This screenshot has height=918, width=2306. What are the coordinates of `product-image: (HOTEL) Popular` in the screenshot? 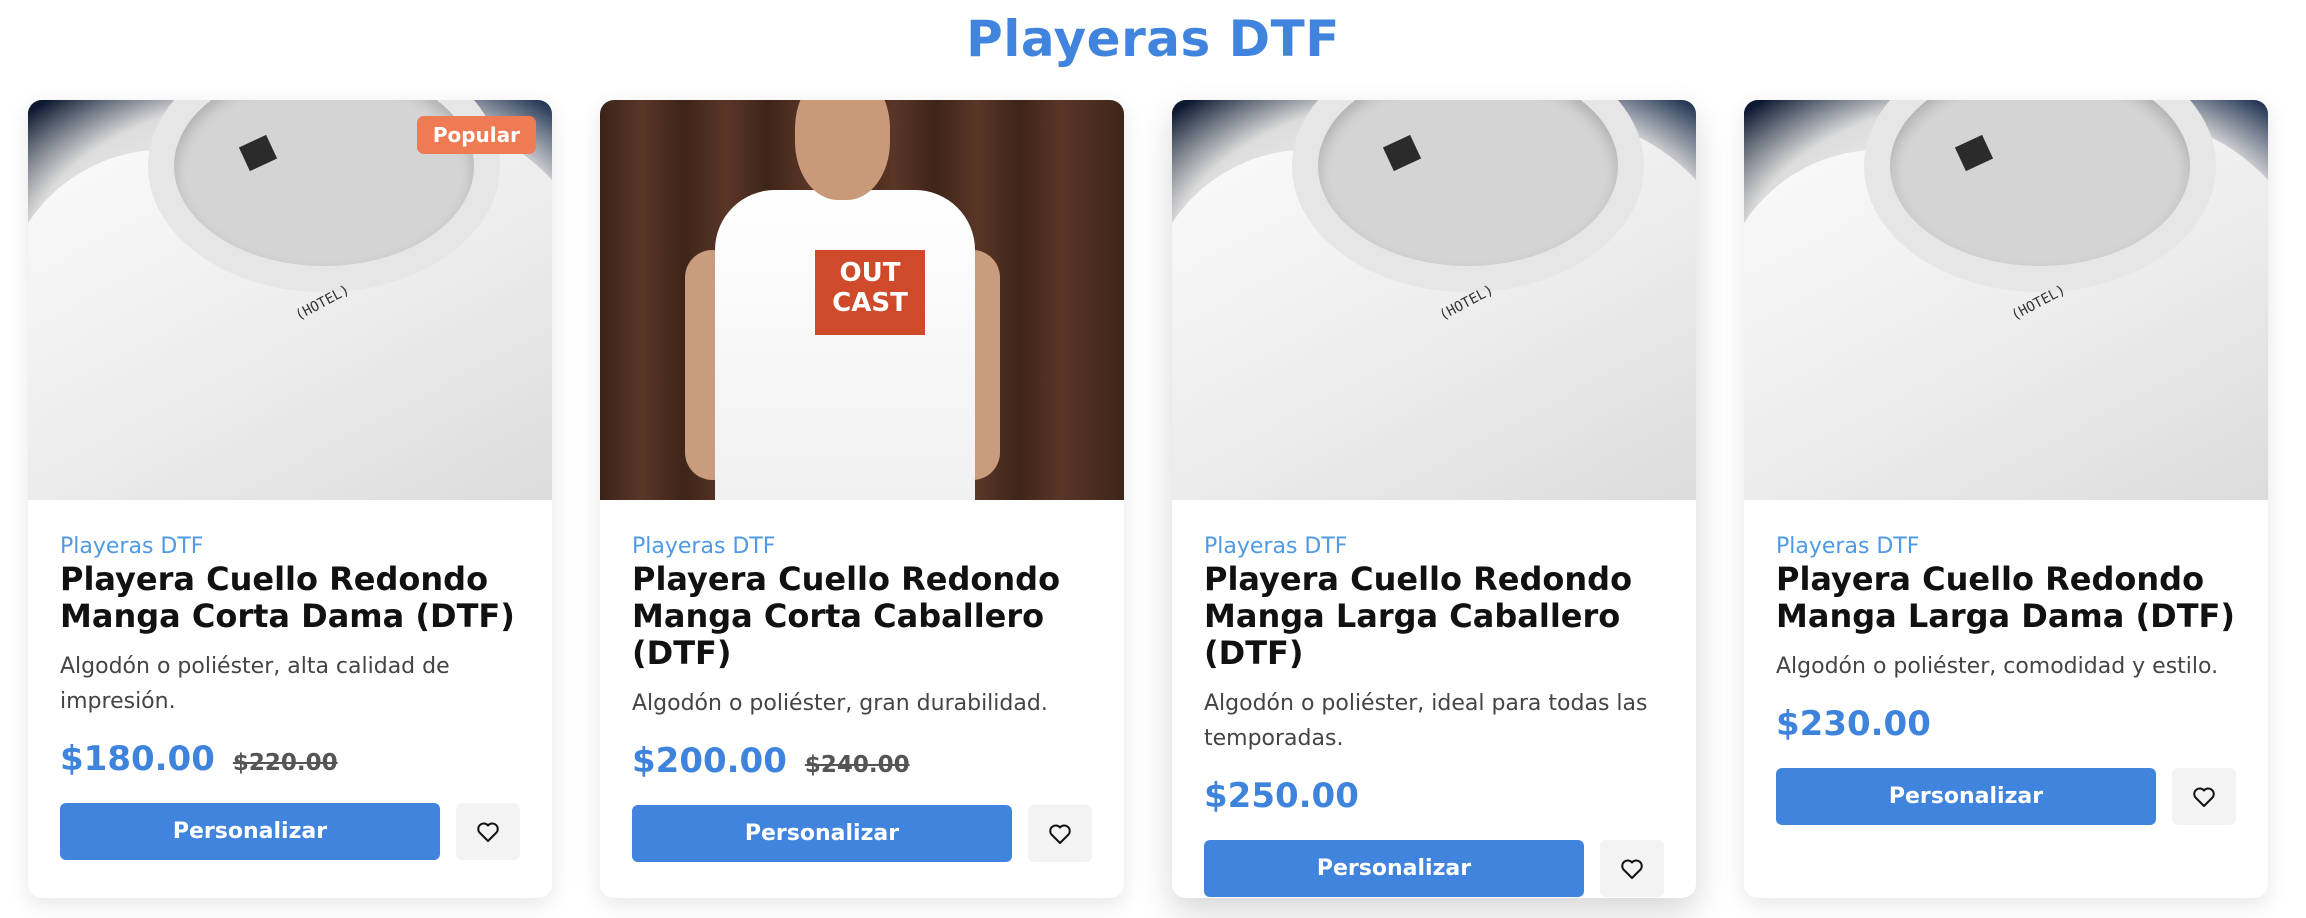 It's located at (290, 300).